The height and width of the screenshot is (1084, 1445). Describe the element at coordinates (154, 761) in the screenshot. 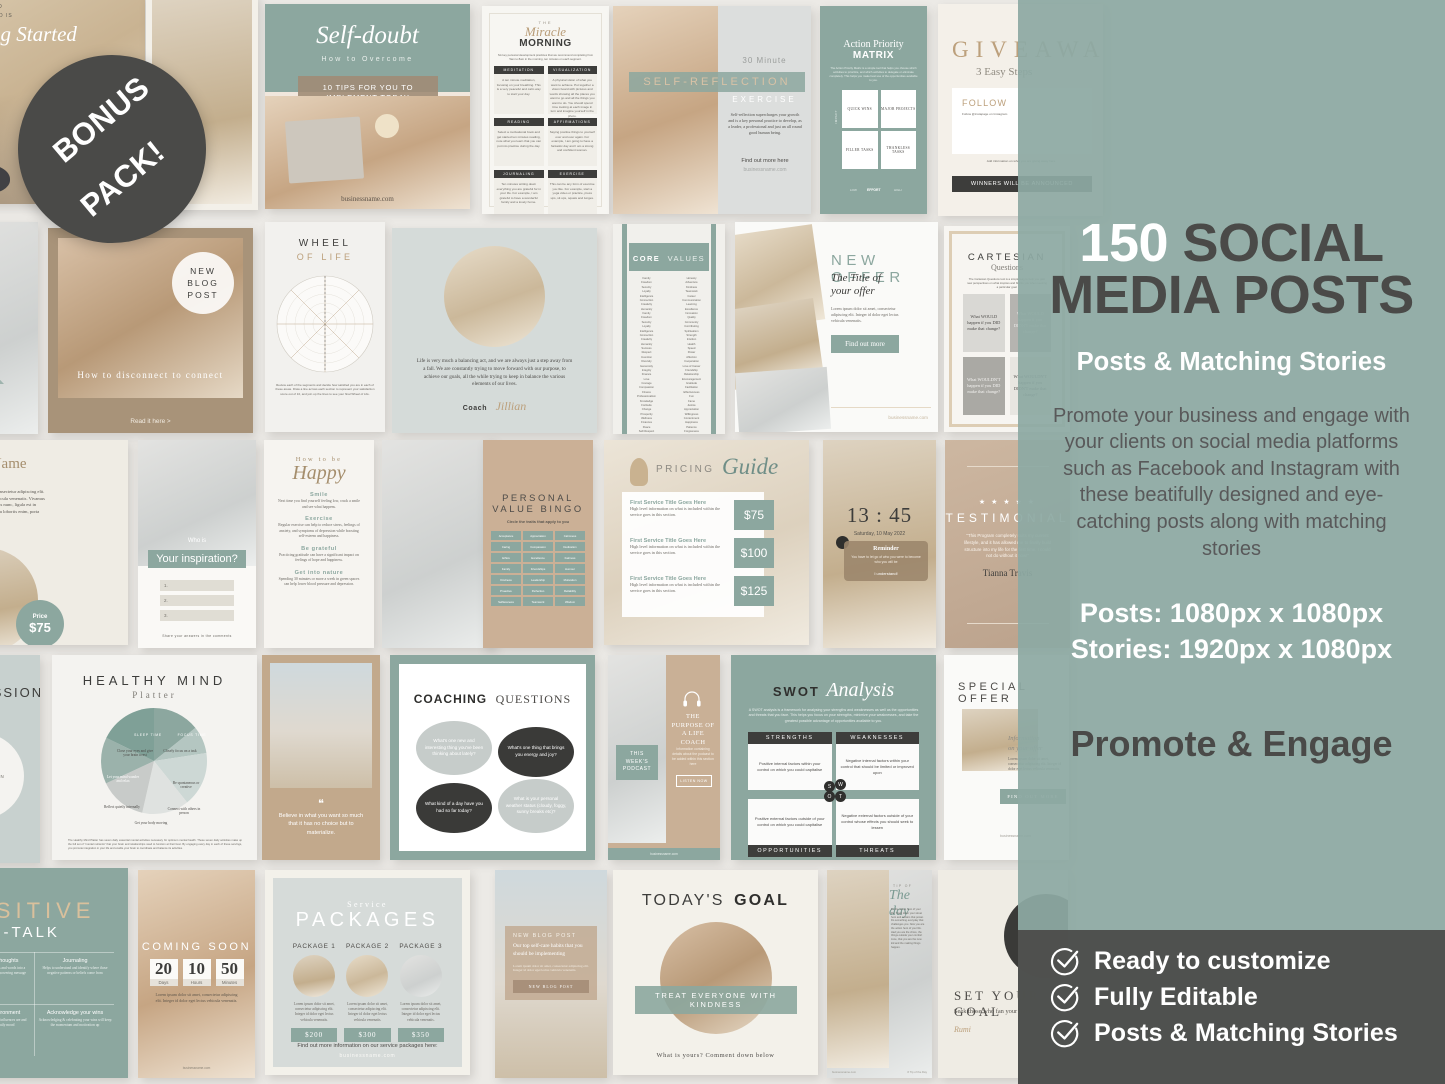

I see `healthy-mind-pie-chart` at that location.